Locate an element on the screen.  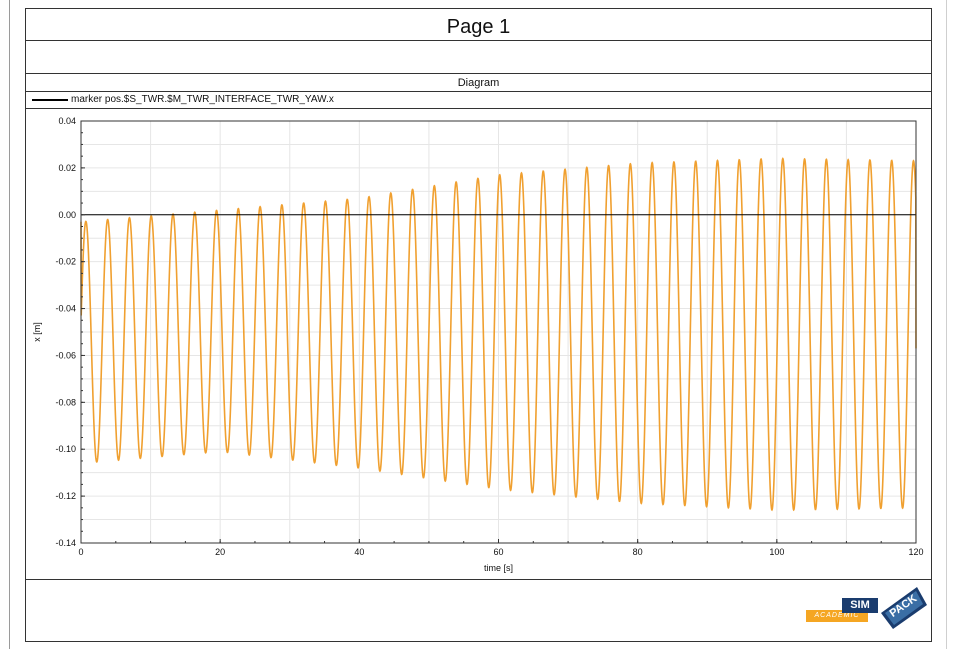
y-tick-label: -0.10 is located at coordinates (65, 449).